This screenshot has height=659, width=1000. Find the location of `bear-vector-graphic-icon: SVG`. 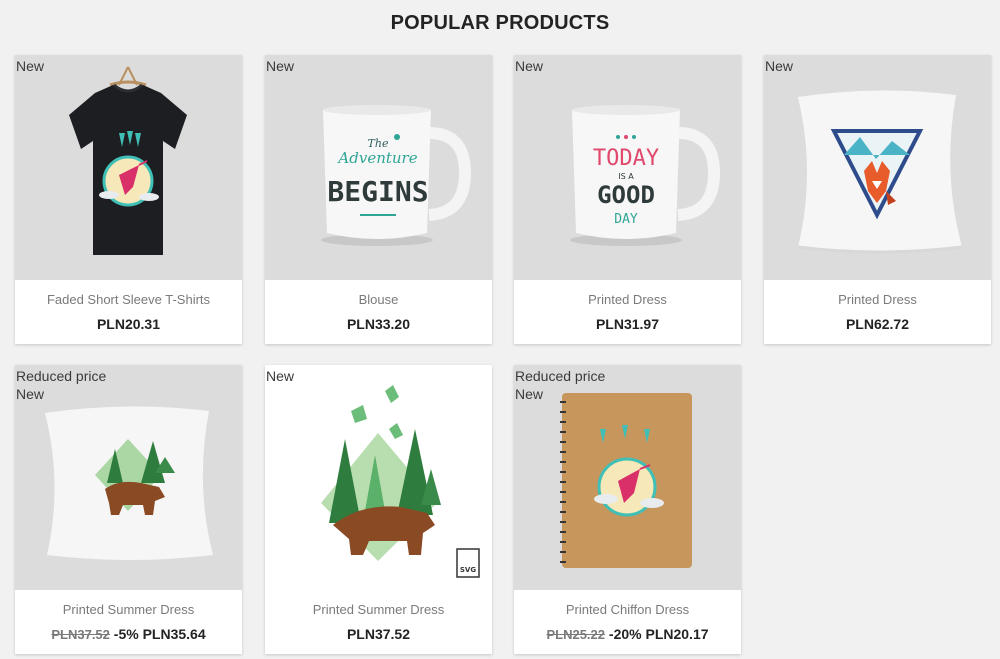

bear-vector-graphic-icon: SVG is located at coordinates (400, 481).